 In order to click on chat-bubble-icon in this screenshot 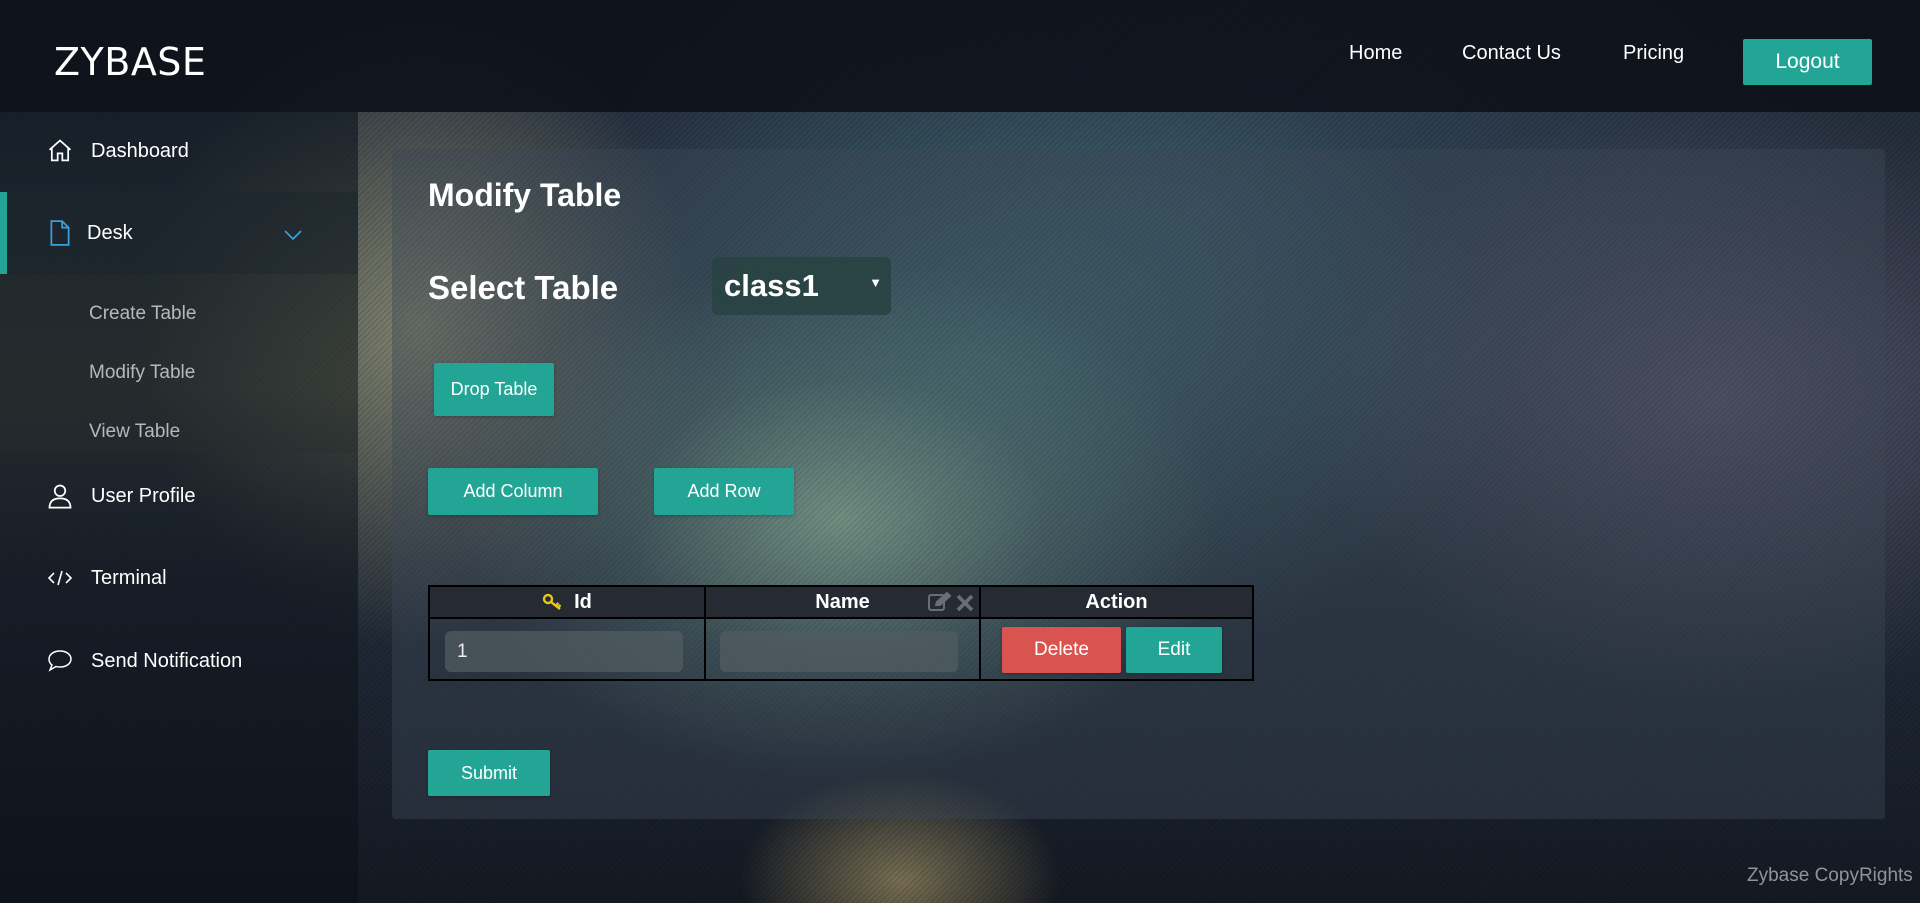, I will do `click(60, 661)`.